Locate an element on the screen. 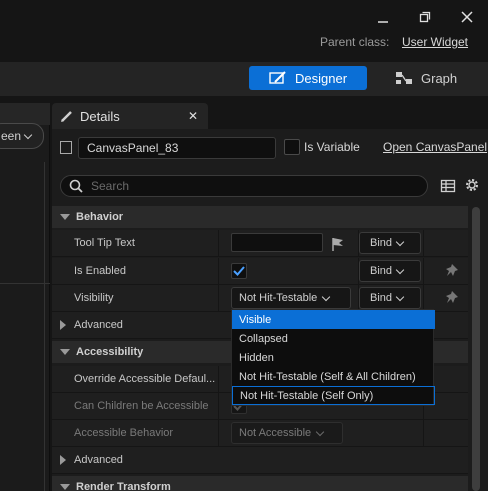  accessible-behavior-dropdown: Not Accessible is located at coordinates (287, 433).